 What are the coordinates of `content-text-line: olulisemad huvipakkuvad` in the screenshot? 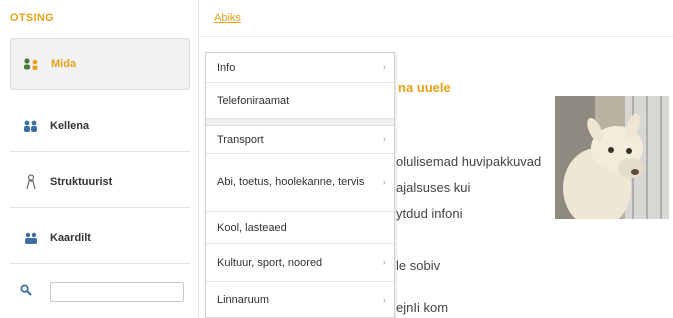 It's located at (469, 161).